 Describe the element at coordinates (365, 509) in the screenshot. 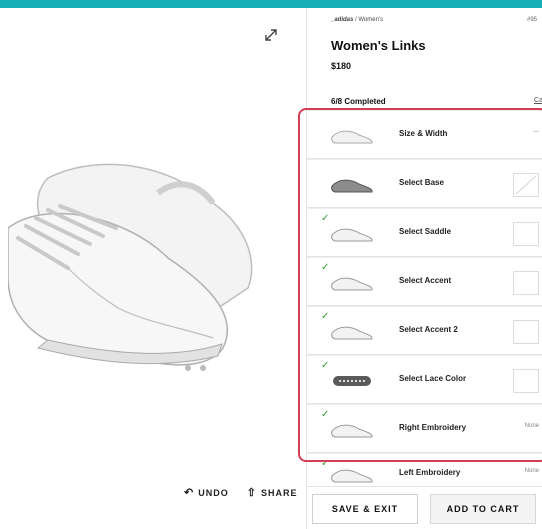

I see `save-exit-button: SAVE & EXIT` at that location.